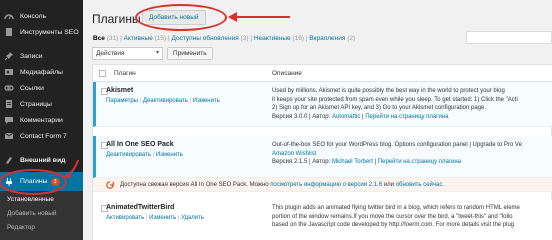 The width and height of the screenshot is (552, 240). What do you see at coordinates (9, 32) in the screenshot?
I see `seo-tools-icon` at bounding box center [9, 32].